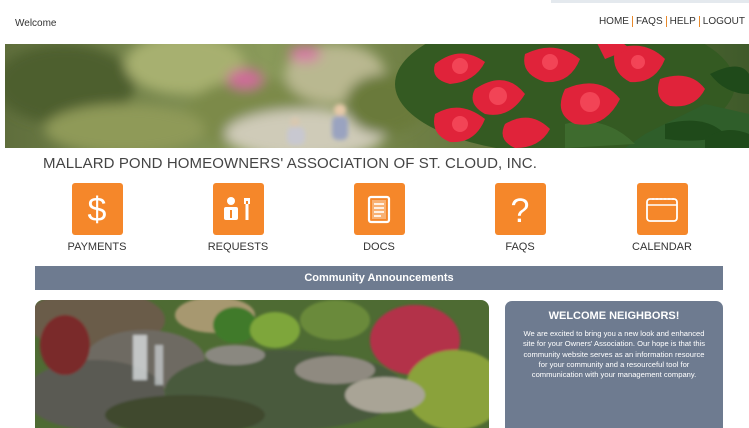 The width and height of the screenshot is (749, 428). Describe the element at coordinates (379, 278) in the screenshot. I see `community-announcements-header: Community Announcements` at that location.